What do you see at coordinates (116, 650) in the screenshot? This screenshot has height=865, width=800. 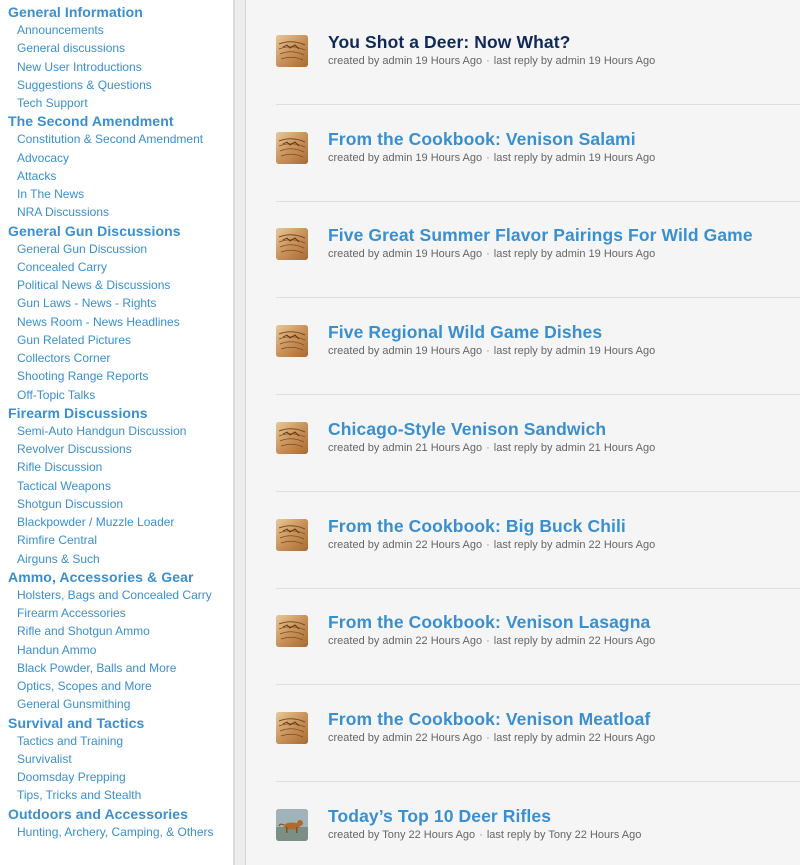 I see `sidebar-forum-link: Handun Ammo` at bounding box center [116, 650].